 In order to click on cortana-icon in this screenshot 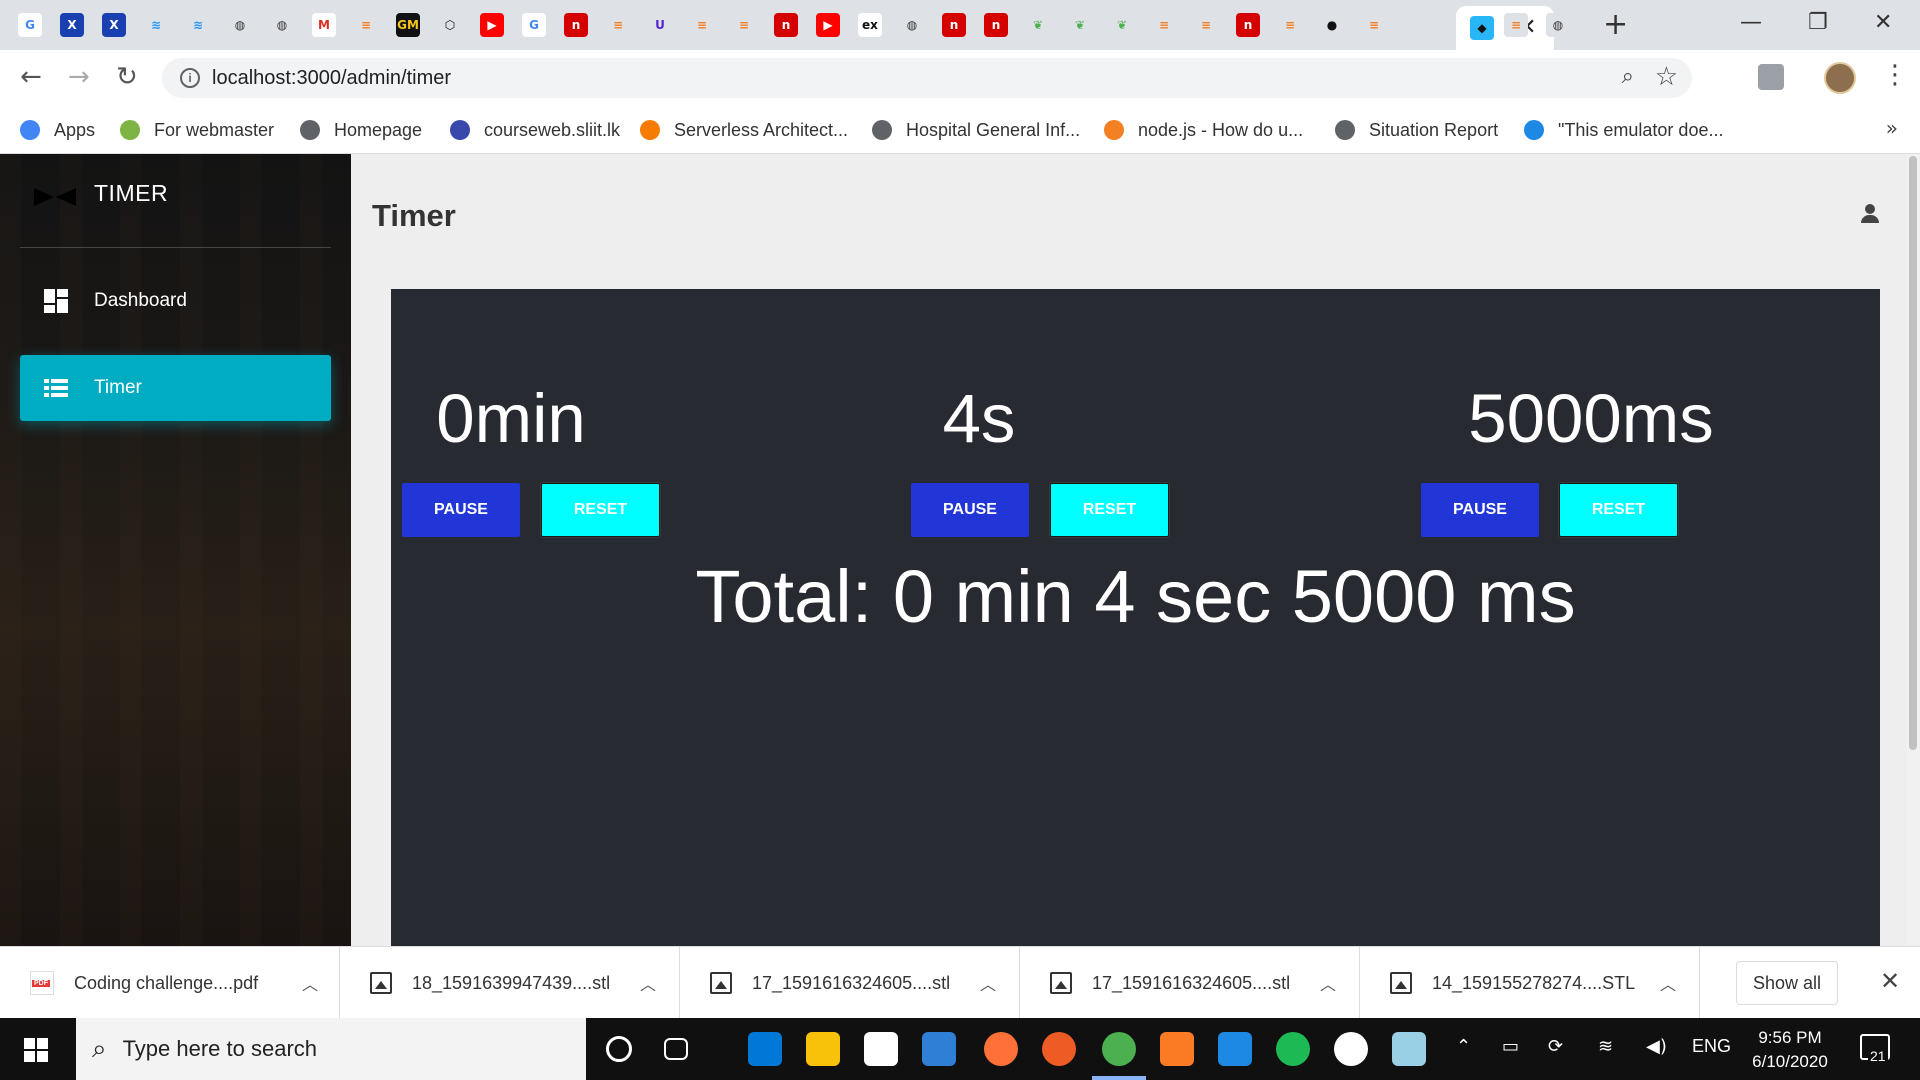, I will do `click(619, 1049)`.